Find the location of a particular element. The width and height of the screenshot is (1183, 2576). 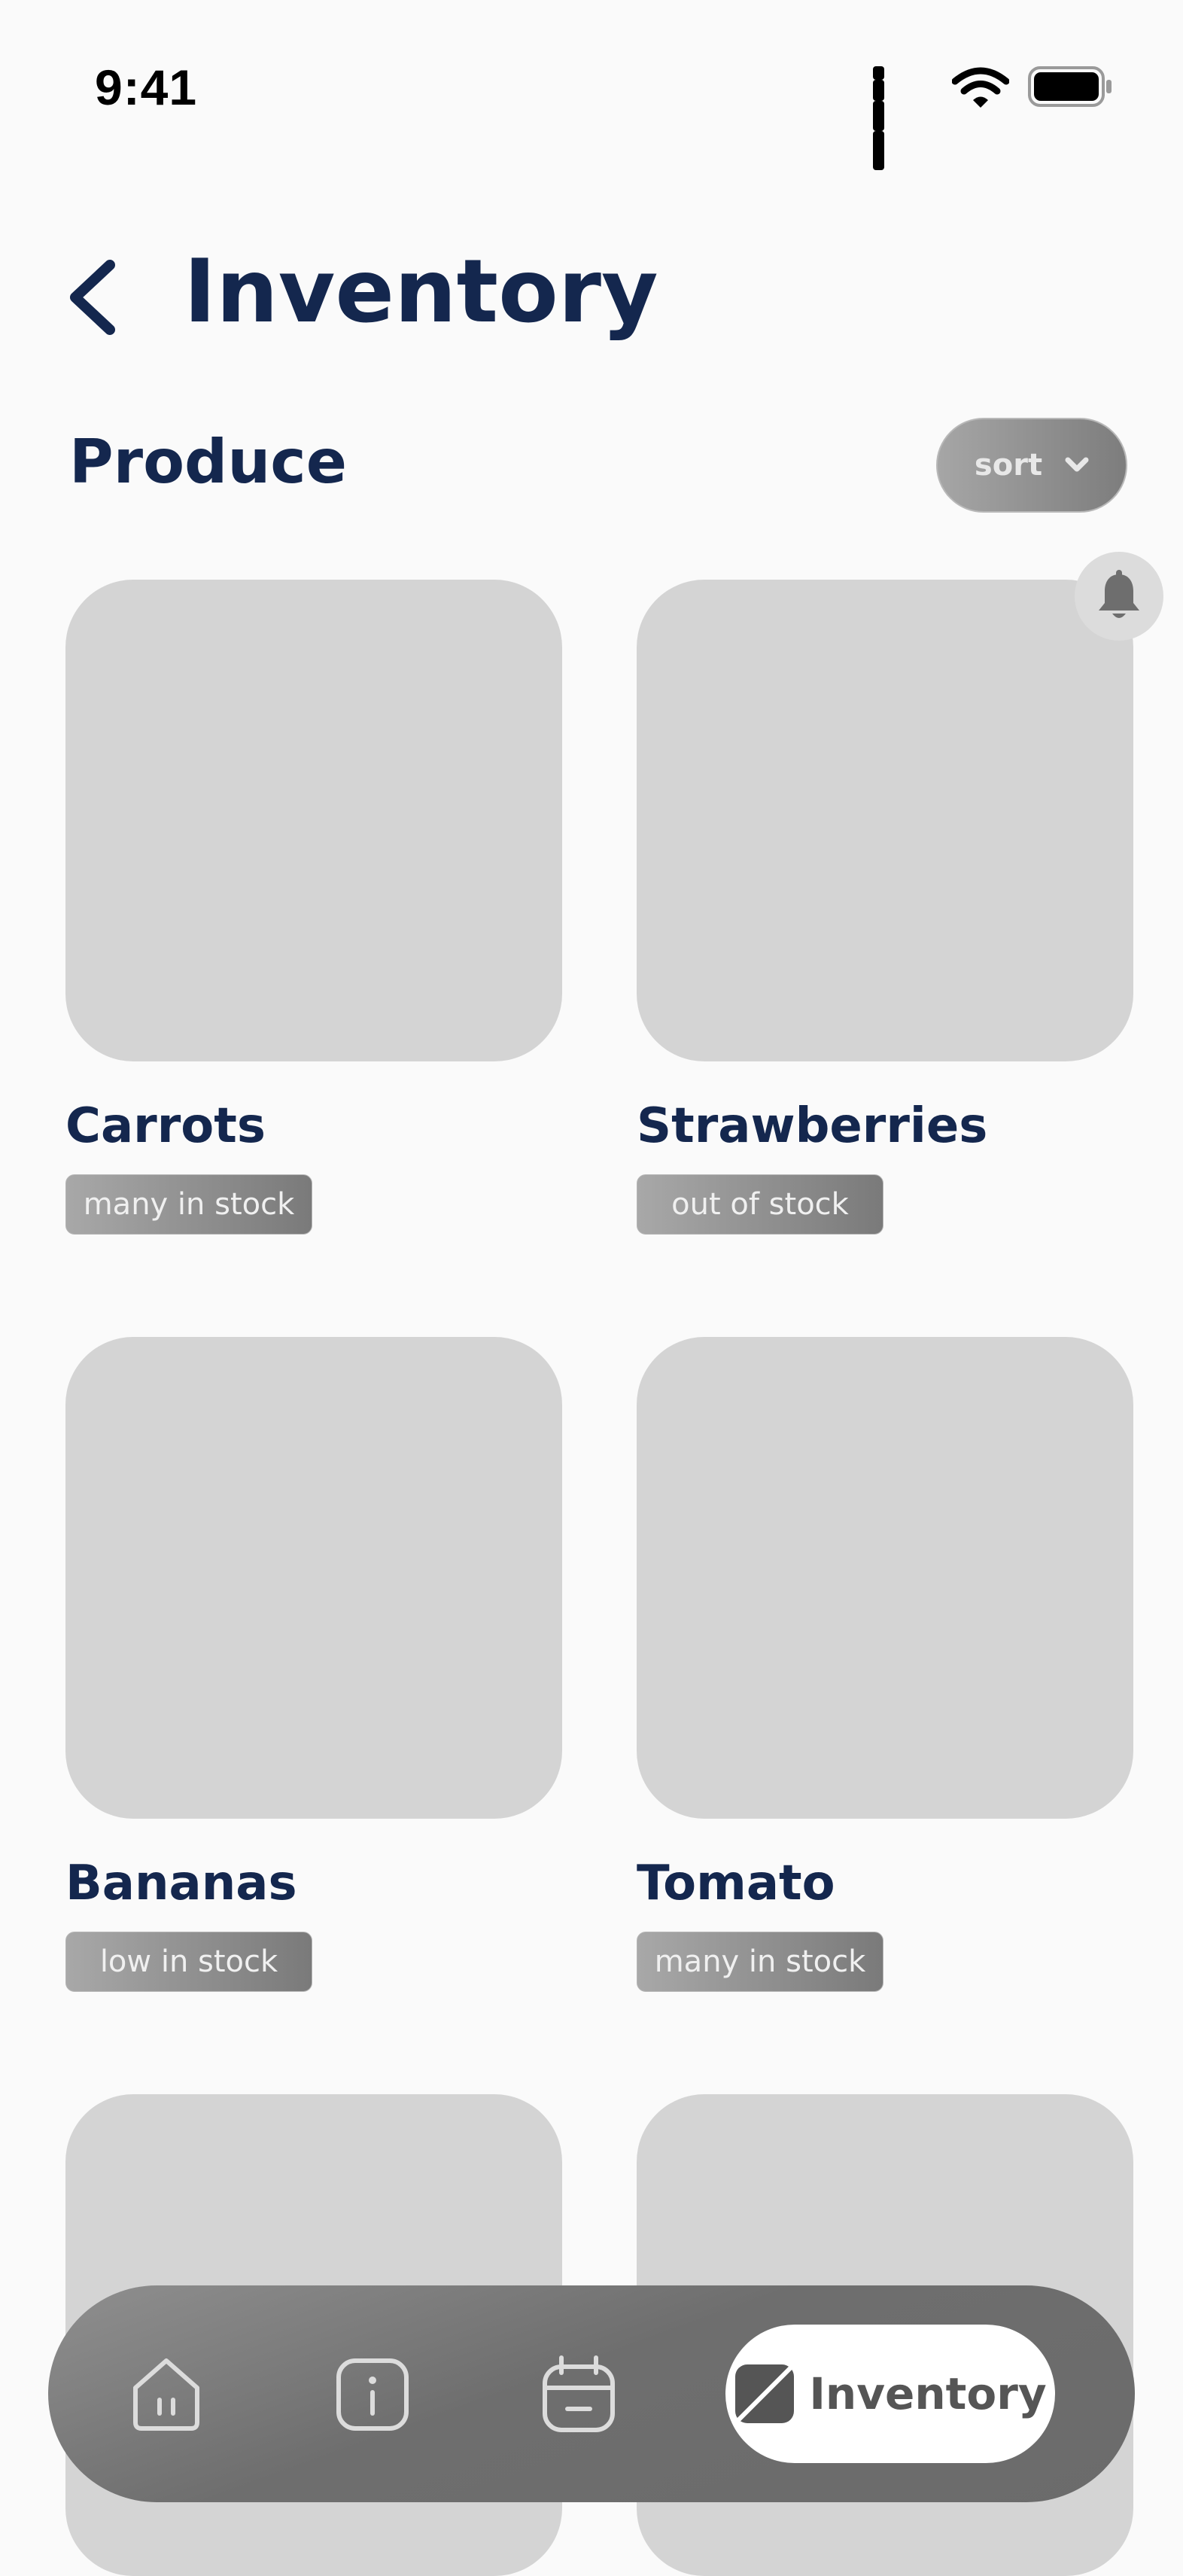

product-name: Bananas is located at coordinates (181, 1884).